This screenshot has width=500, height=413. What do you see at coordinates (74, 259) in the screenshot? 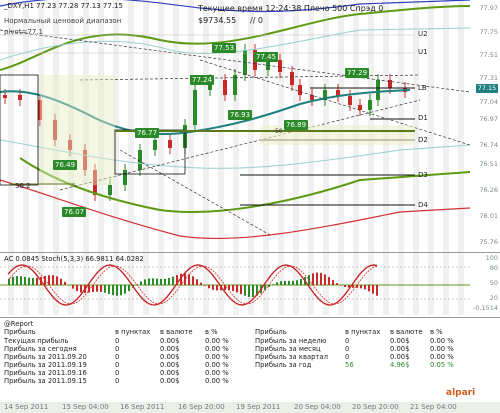
I see `indicator-title: AC 0.0845 Stoch(5,3,3) 66.9811 64.0282` at bounding box center [74, 259].